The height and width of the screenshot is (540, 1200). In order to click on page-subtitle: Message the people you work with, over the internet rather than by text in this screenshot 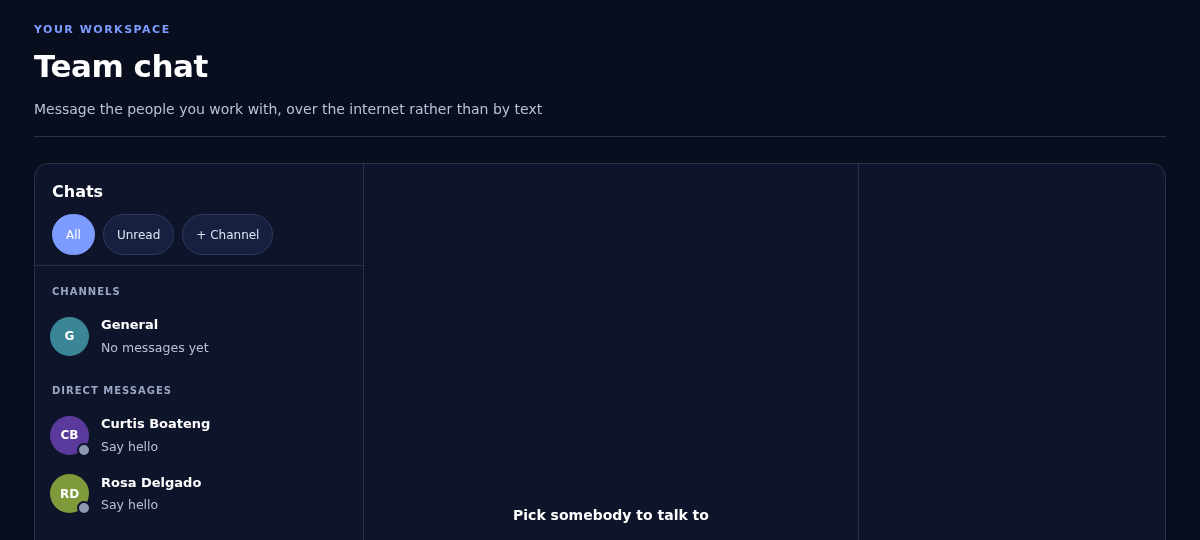, I will do `click(289, 109)`.